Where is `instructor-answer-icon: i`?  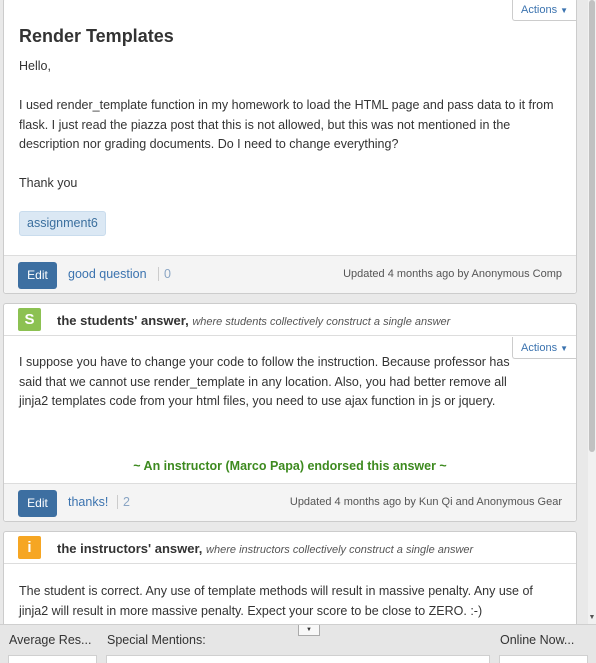 instructor-answer-icon: i is located at coordinates (29, 547).